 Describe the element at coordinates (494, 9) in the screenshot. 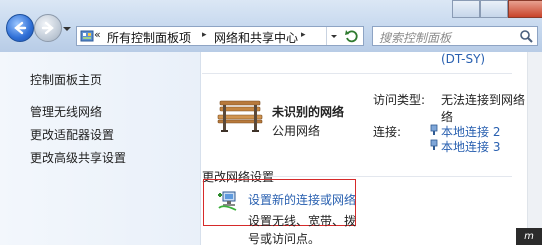

I see `maximize-button` at that location.